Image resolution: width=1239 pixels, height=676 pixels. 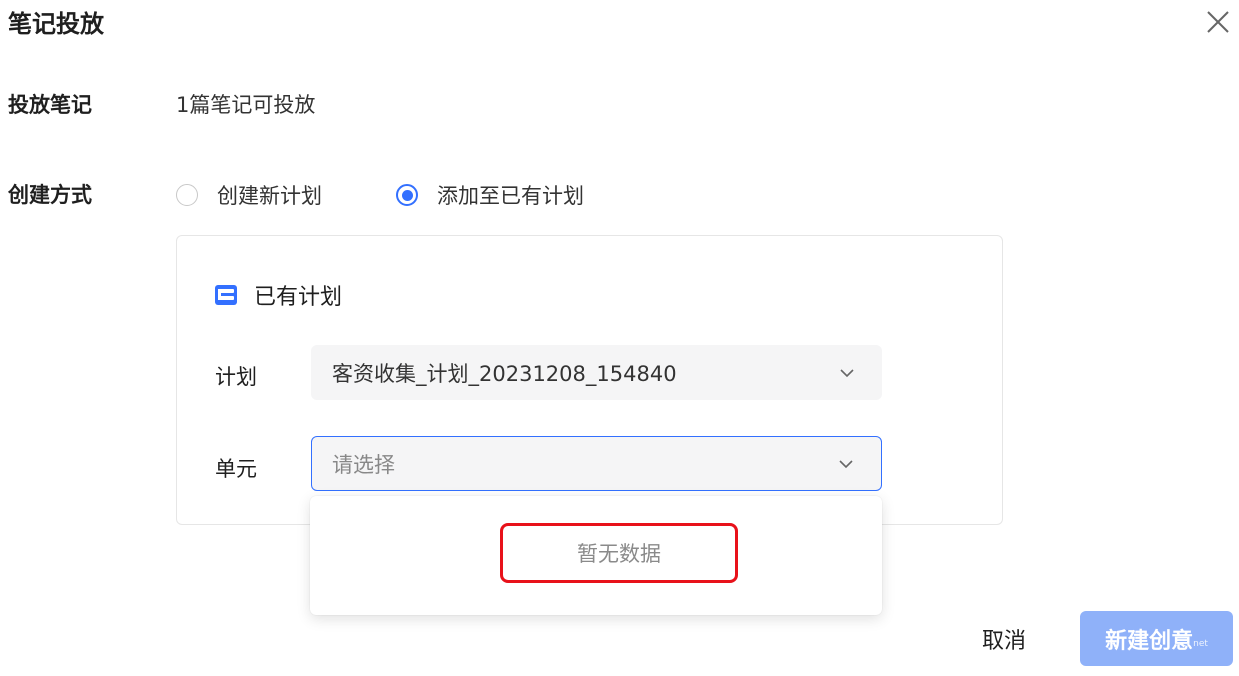 What do you see at coordinates (269, 196) in the screenshot?
I see `radio-label: 创建新计划` at bounding box center [269, 196].